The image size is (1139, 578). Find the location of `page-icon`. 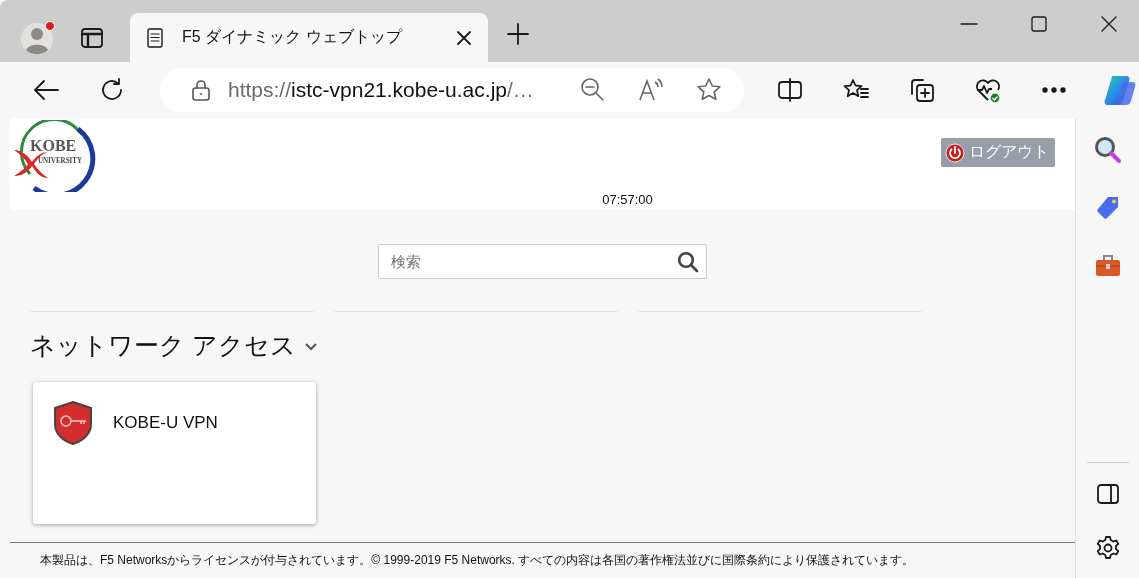

page-icon is located at coordinates (155, 37).